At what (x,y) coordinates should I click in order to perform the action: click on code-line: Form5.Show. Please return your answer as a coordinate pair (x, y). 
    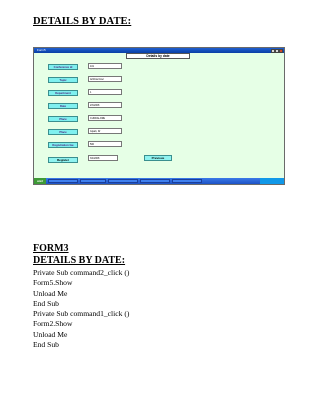
    Looking at the image, I should click on (53, 283).